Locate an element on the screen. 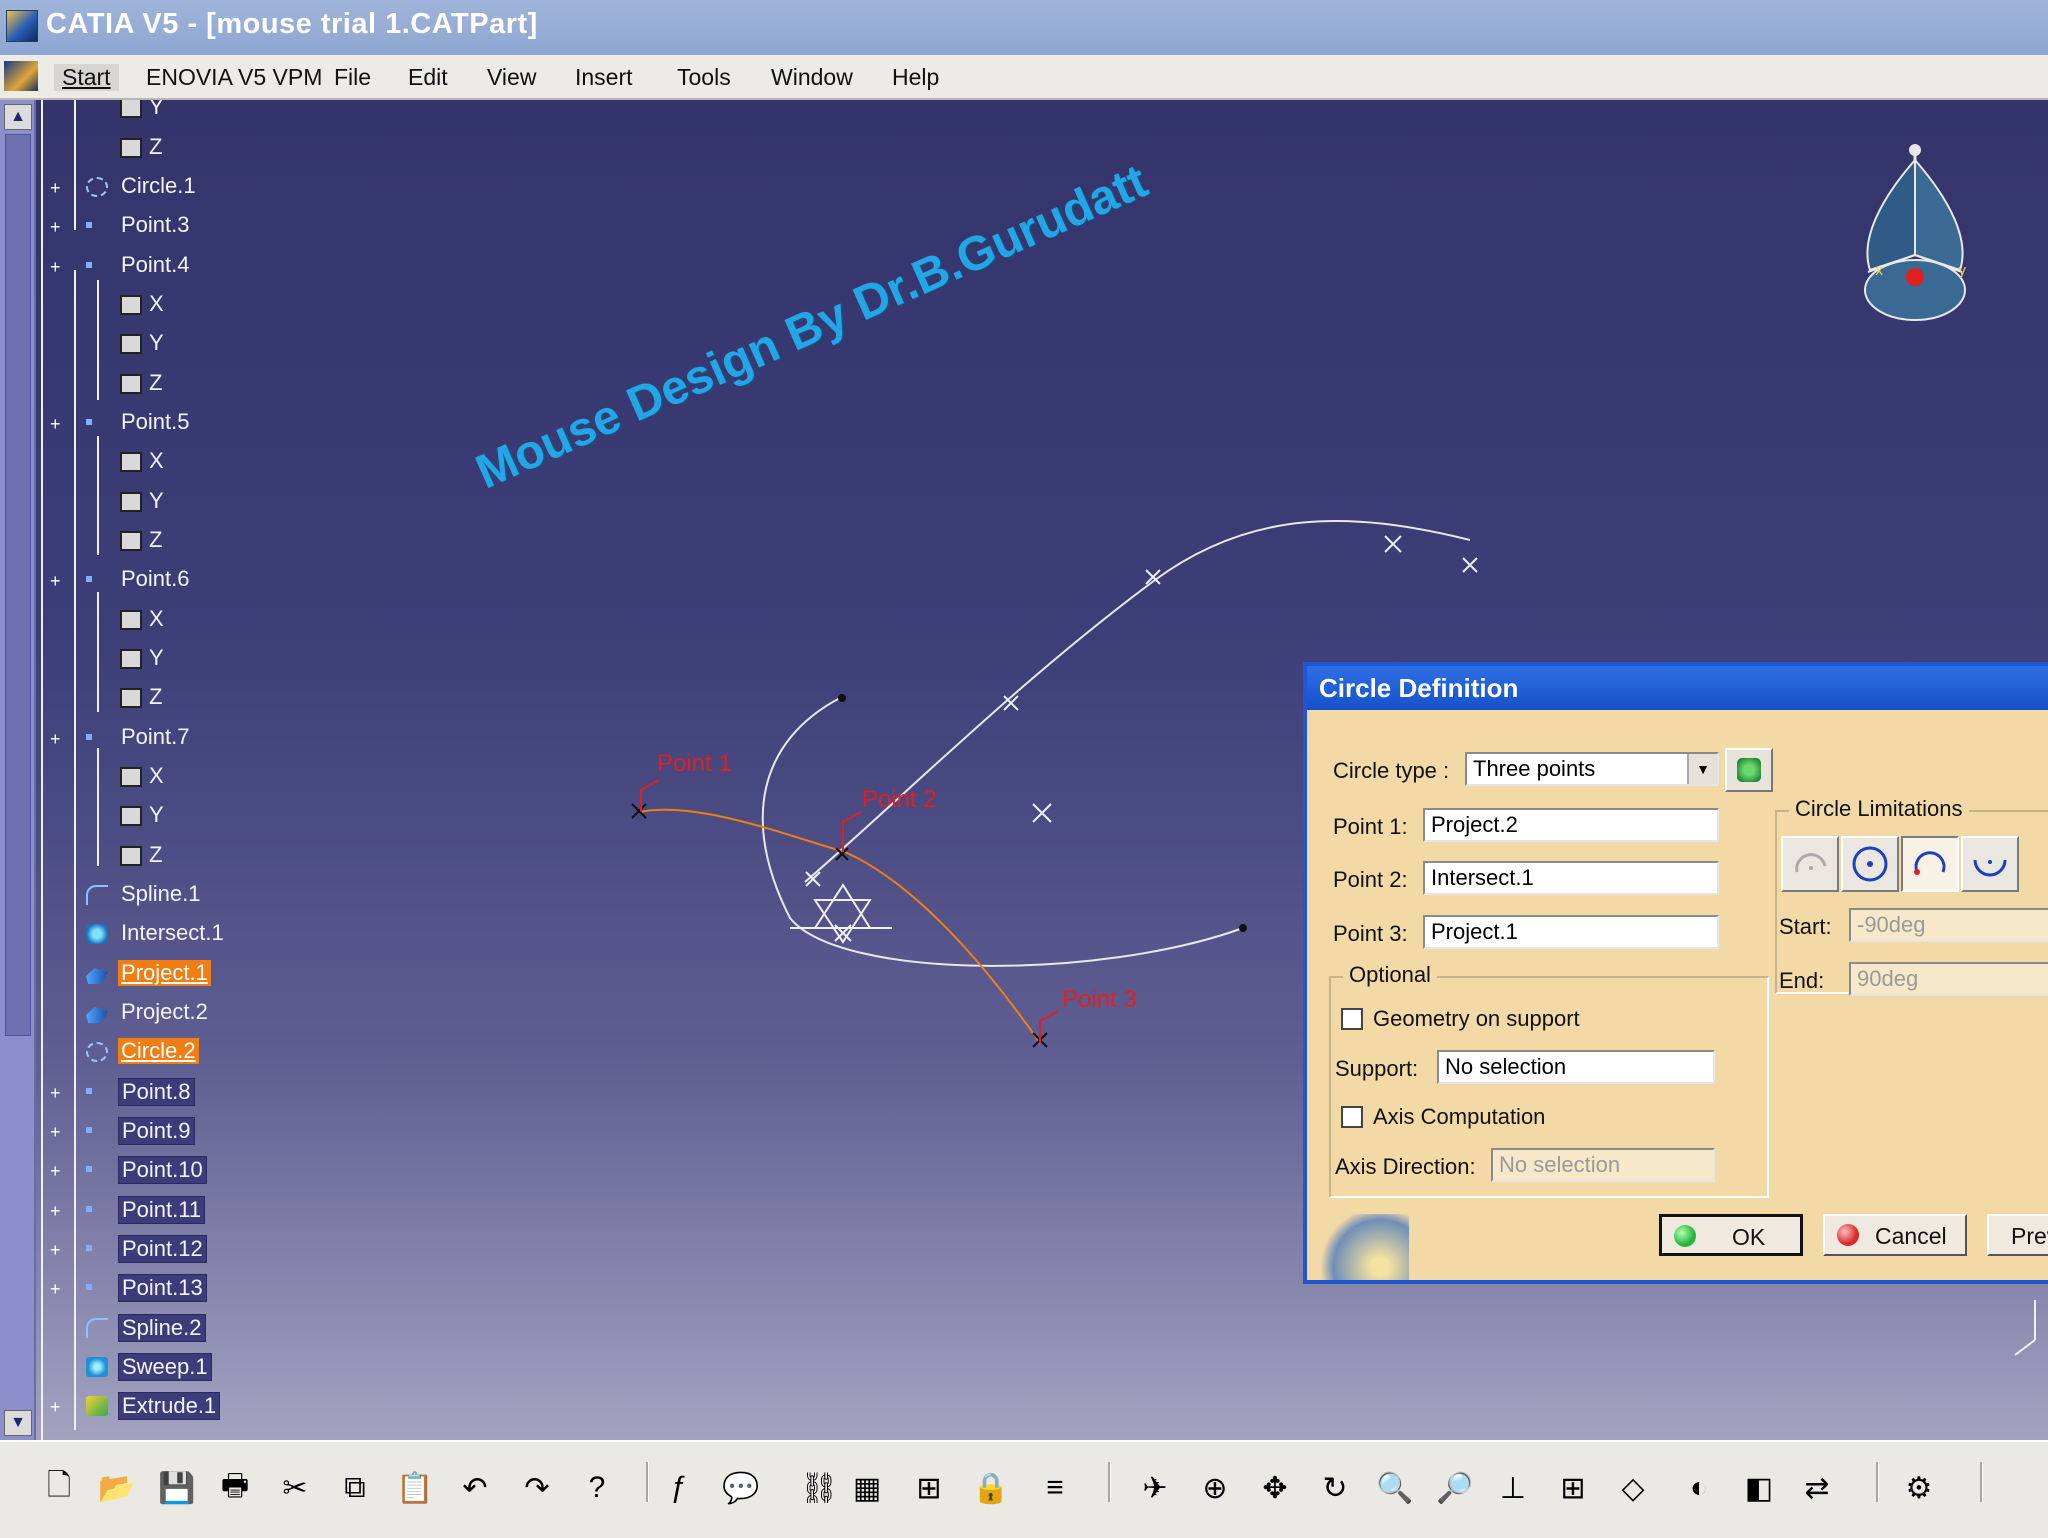 This screenshot has height=1538, width=2048. print-icon: 🖶 is located at coordinates (235, 1488).